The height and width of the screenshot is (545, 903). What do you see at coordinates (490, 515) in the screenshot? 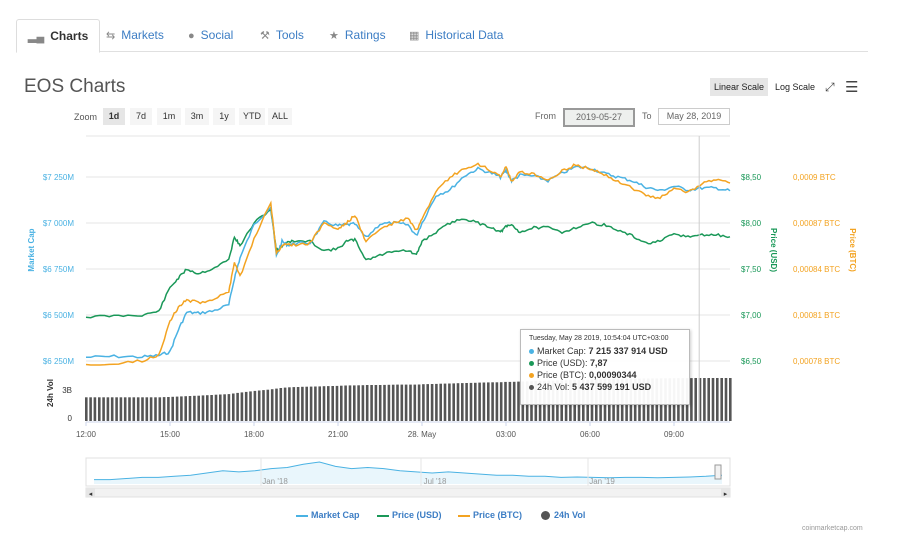
I see `legend-price-btc: Price (BTC)` at bounding box center [490, 515].